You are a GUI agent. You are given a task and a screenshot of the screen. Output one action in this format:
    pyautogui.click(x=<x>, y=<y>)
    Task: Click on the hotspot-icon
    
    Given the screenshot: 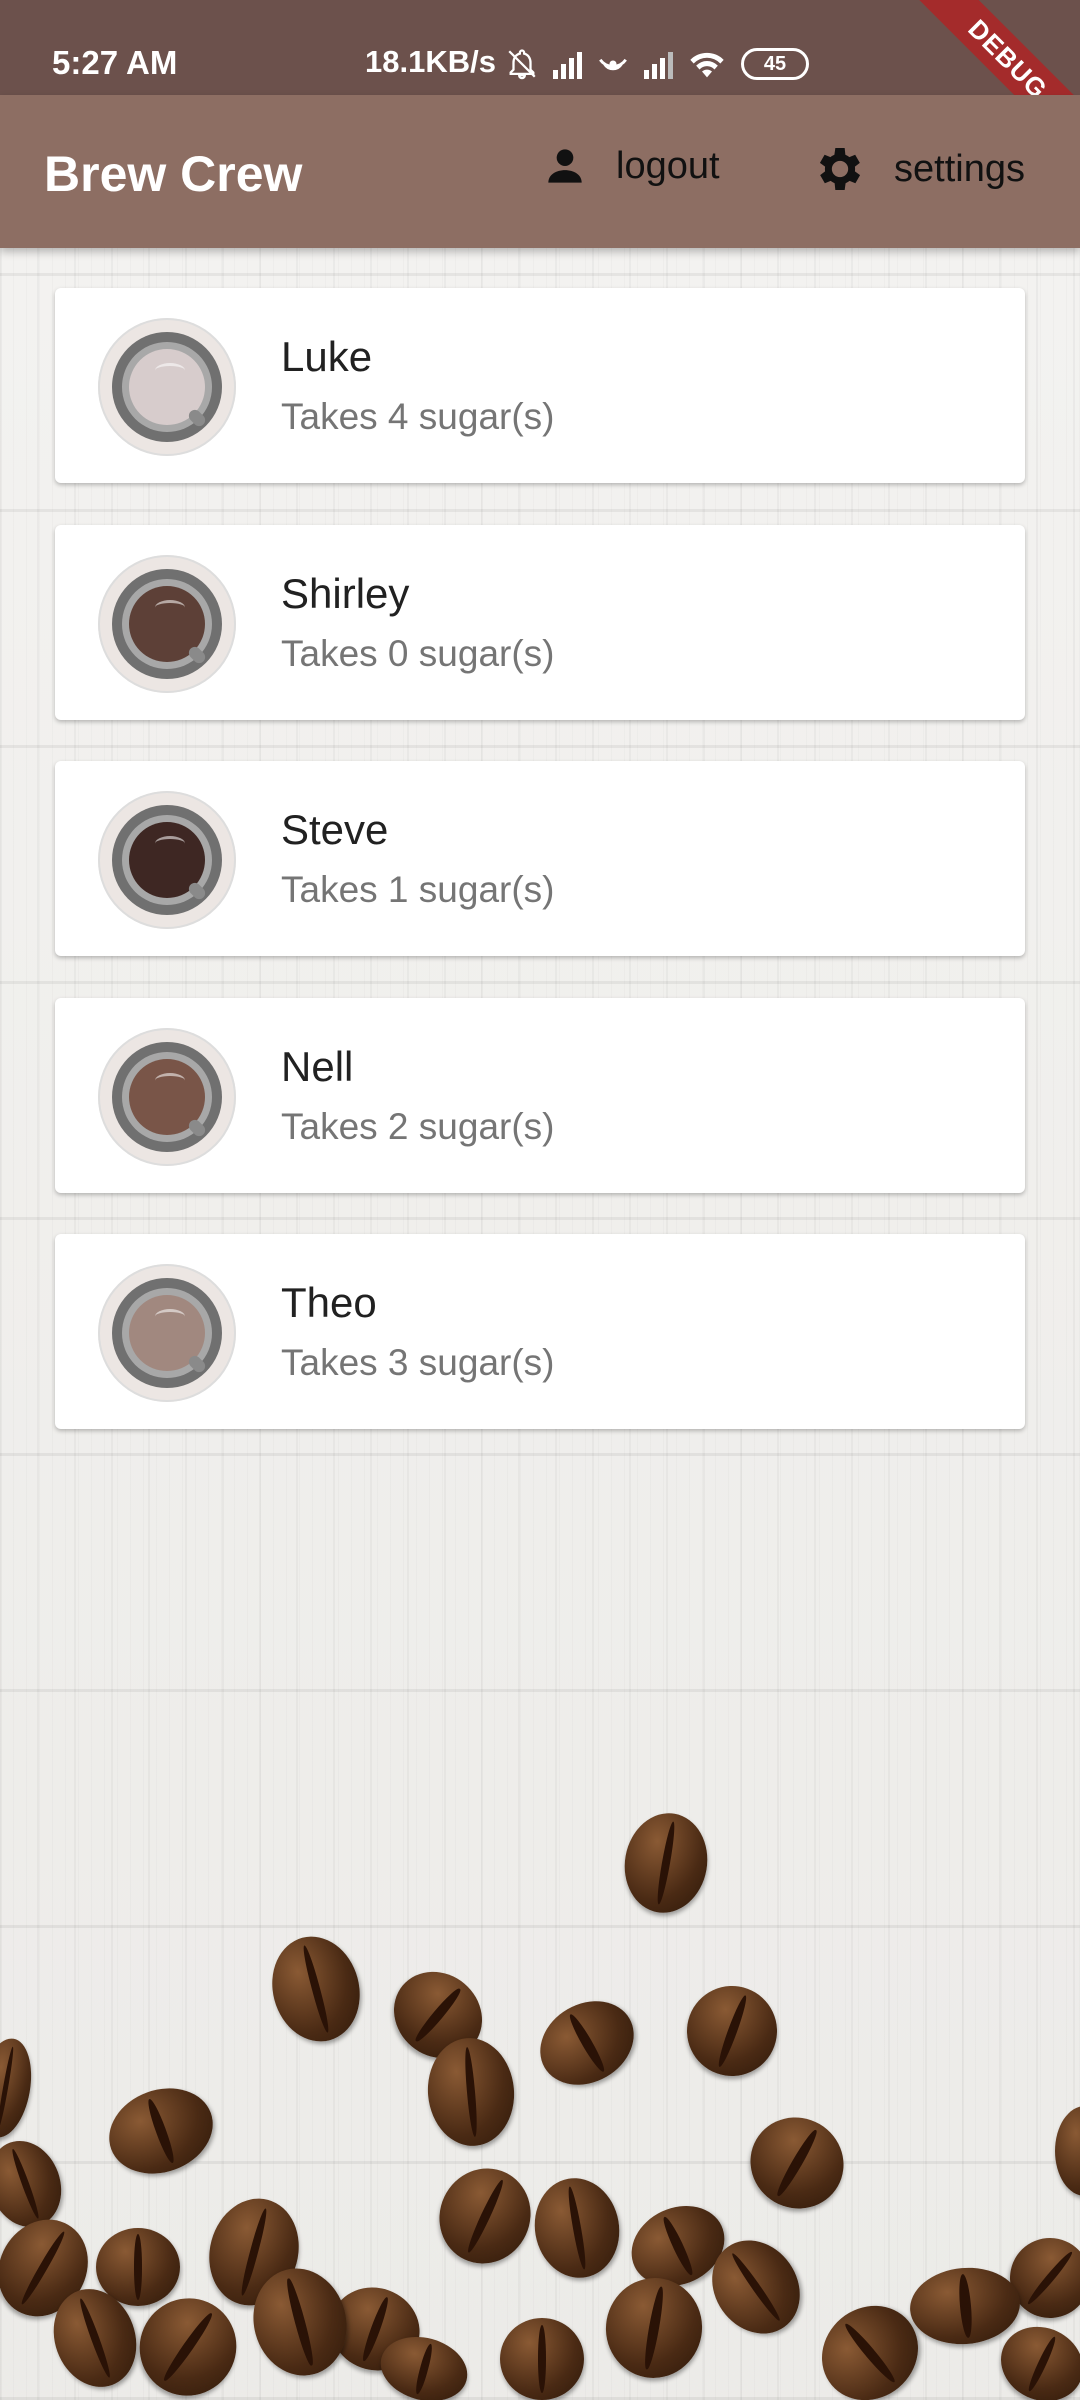 What is the action you would take?
    pyautogui.click(x=613, y=64)
    